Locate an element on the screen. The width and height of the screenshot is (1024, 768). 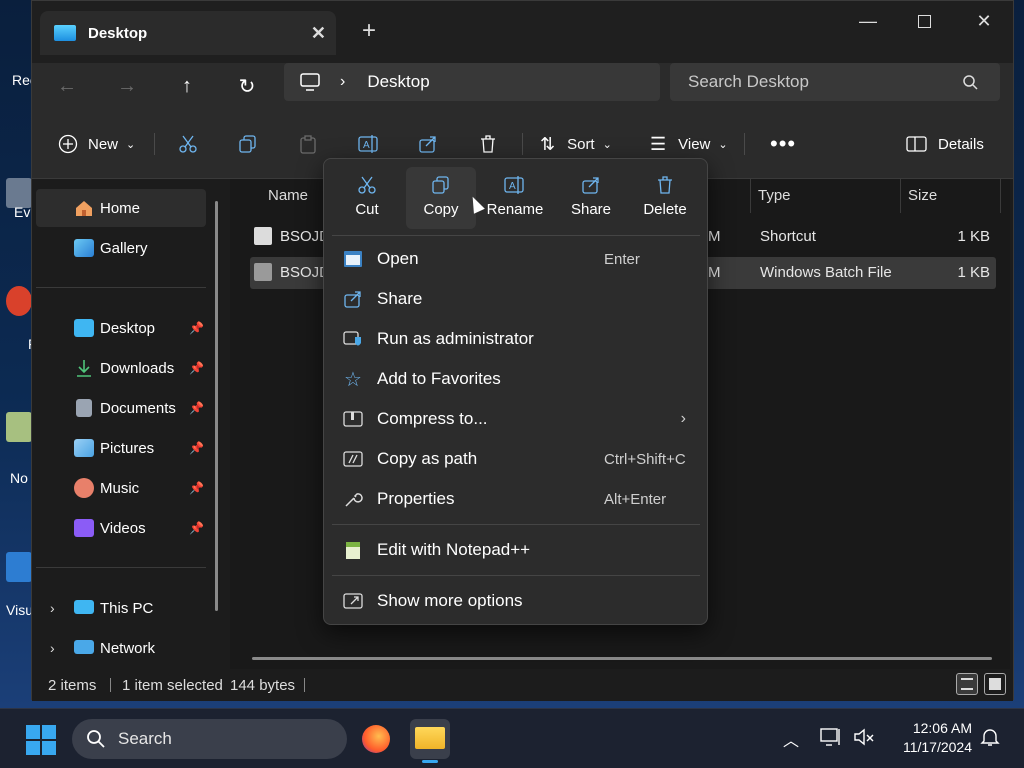
copy-button is located at coordinates (248, 144).